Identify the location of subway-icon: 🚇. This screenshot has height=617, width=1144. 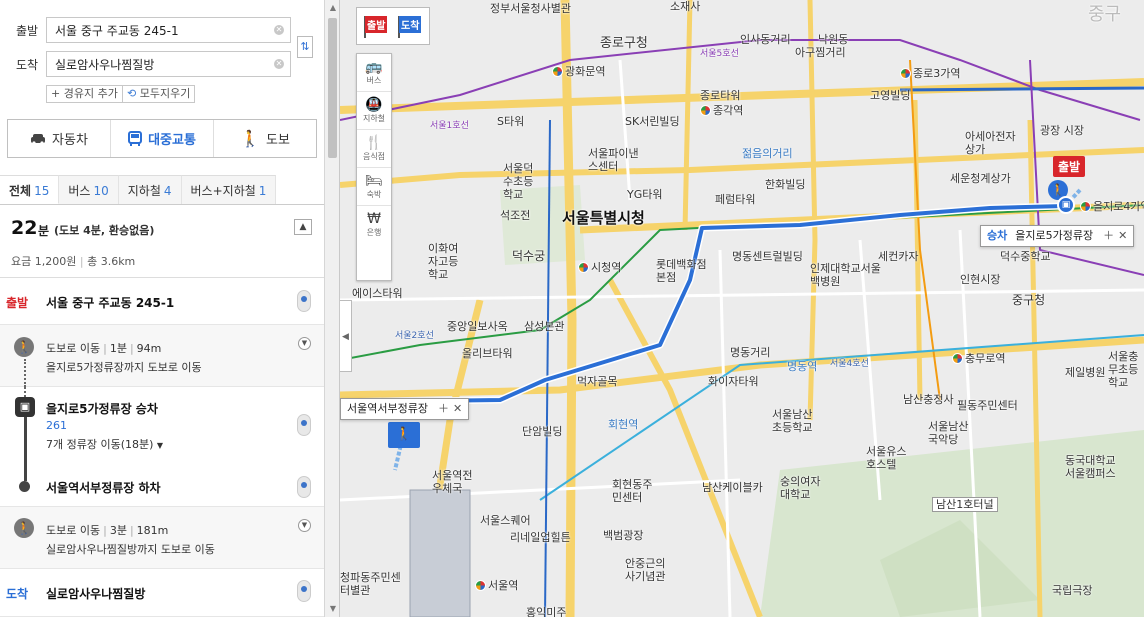
(374, 105).